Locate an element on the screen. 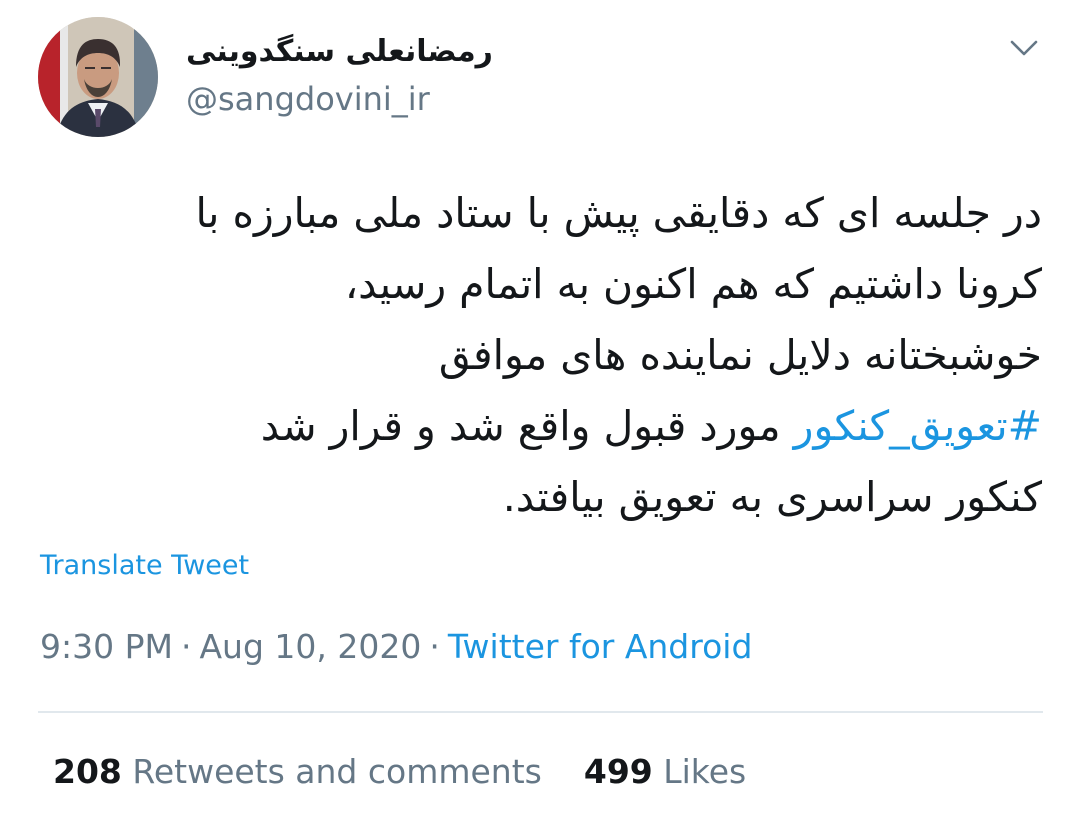 The image size is (1080, 833). retweets-label: Retweets and comments is located at coordinates (337, 771).